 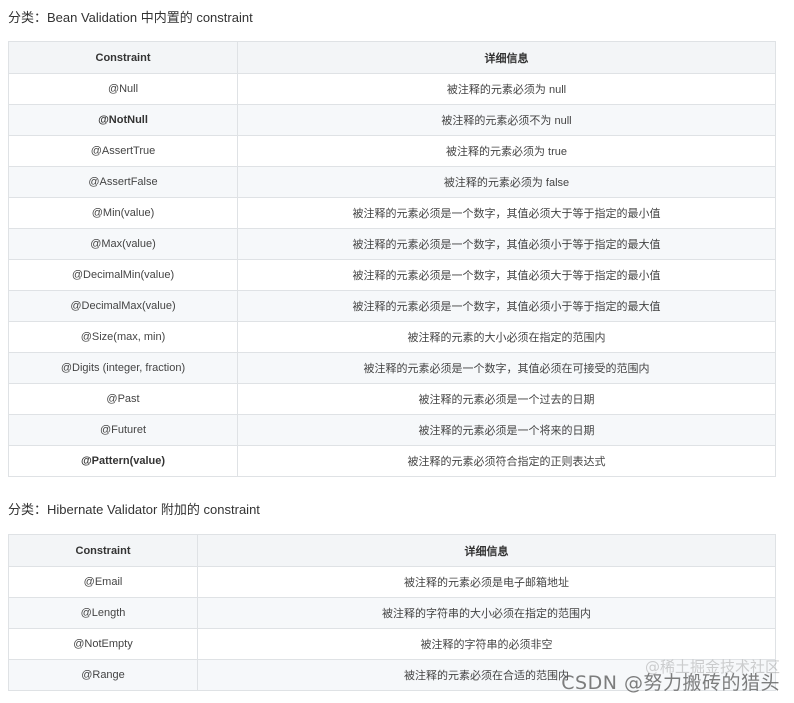 What do you see at coordinates (103, 644) in the screenshot?
I see `constraint-cell: @NotEmpty` at bounding box center [103, 644].